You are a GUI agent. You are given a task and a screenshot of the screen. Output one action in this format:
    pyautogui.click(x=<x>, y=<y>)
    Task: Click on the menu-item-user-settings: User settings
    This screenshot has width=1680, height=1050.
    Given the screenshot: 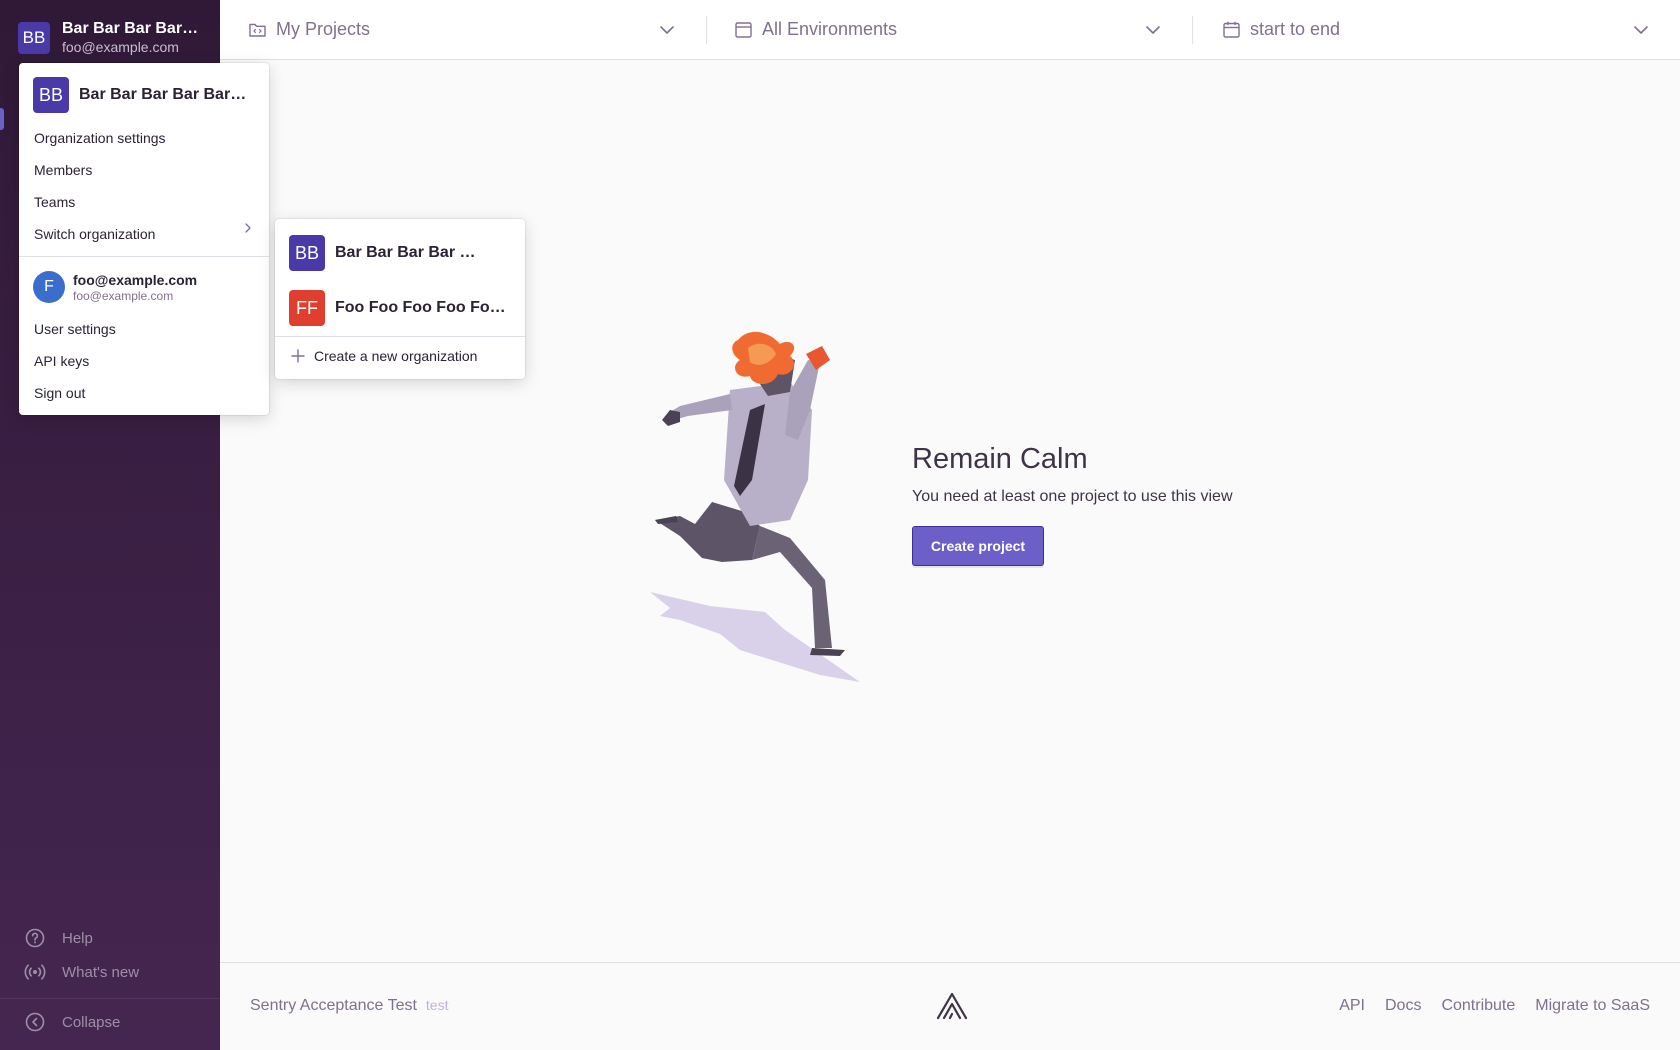 What is the action you would take?
    pyautogui.click(x=75, y=329)
    